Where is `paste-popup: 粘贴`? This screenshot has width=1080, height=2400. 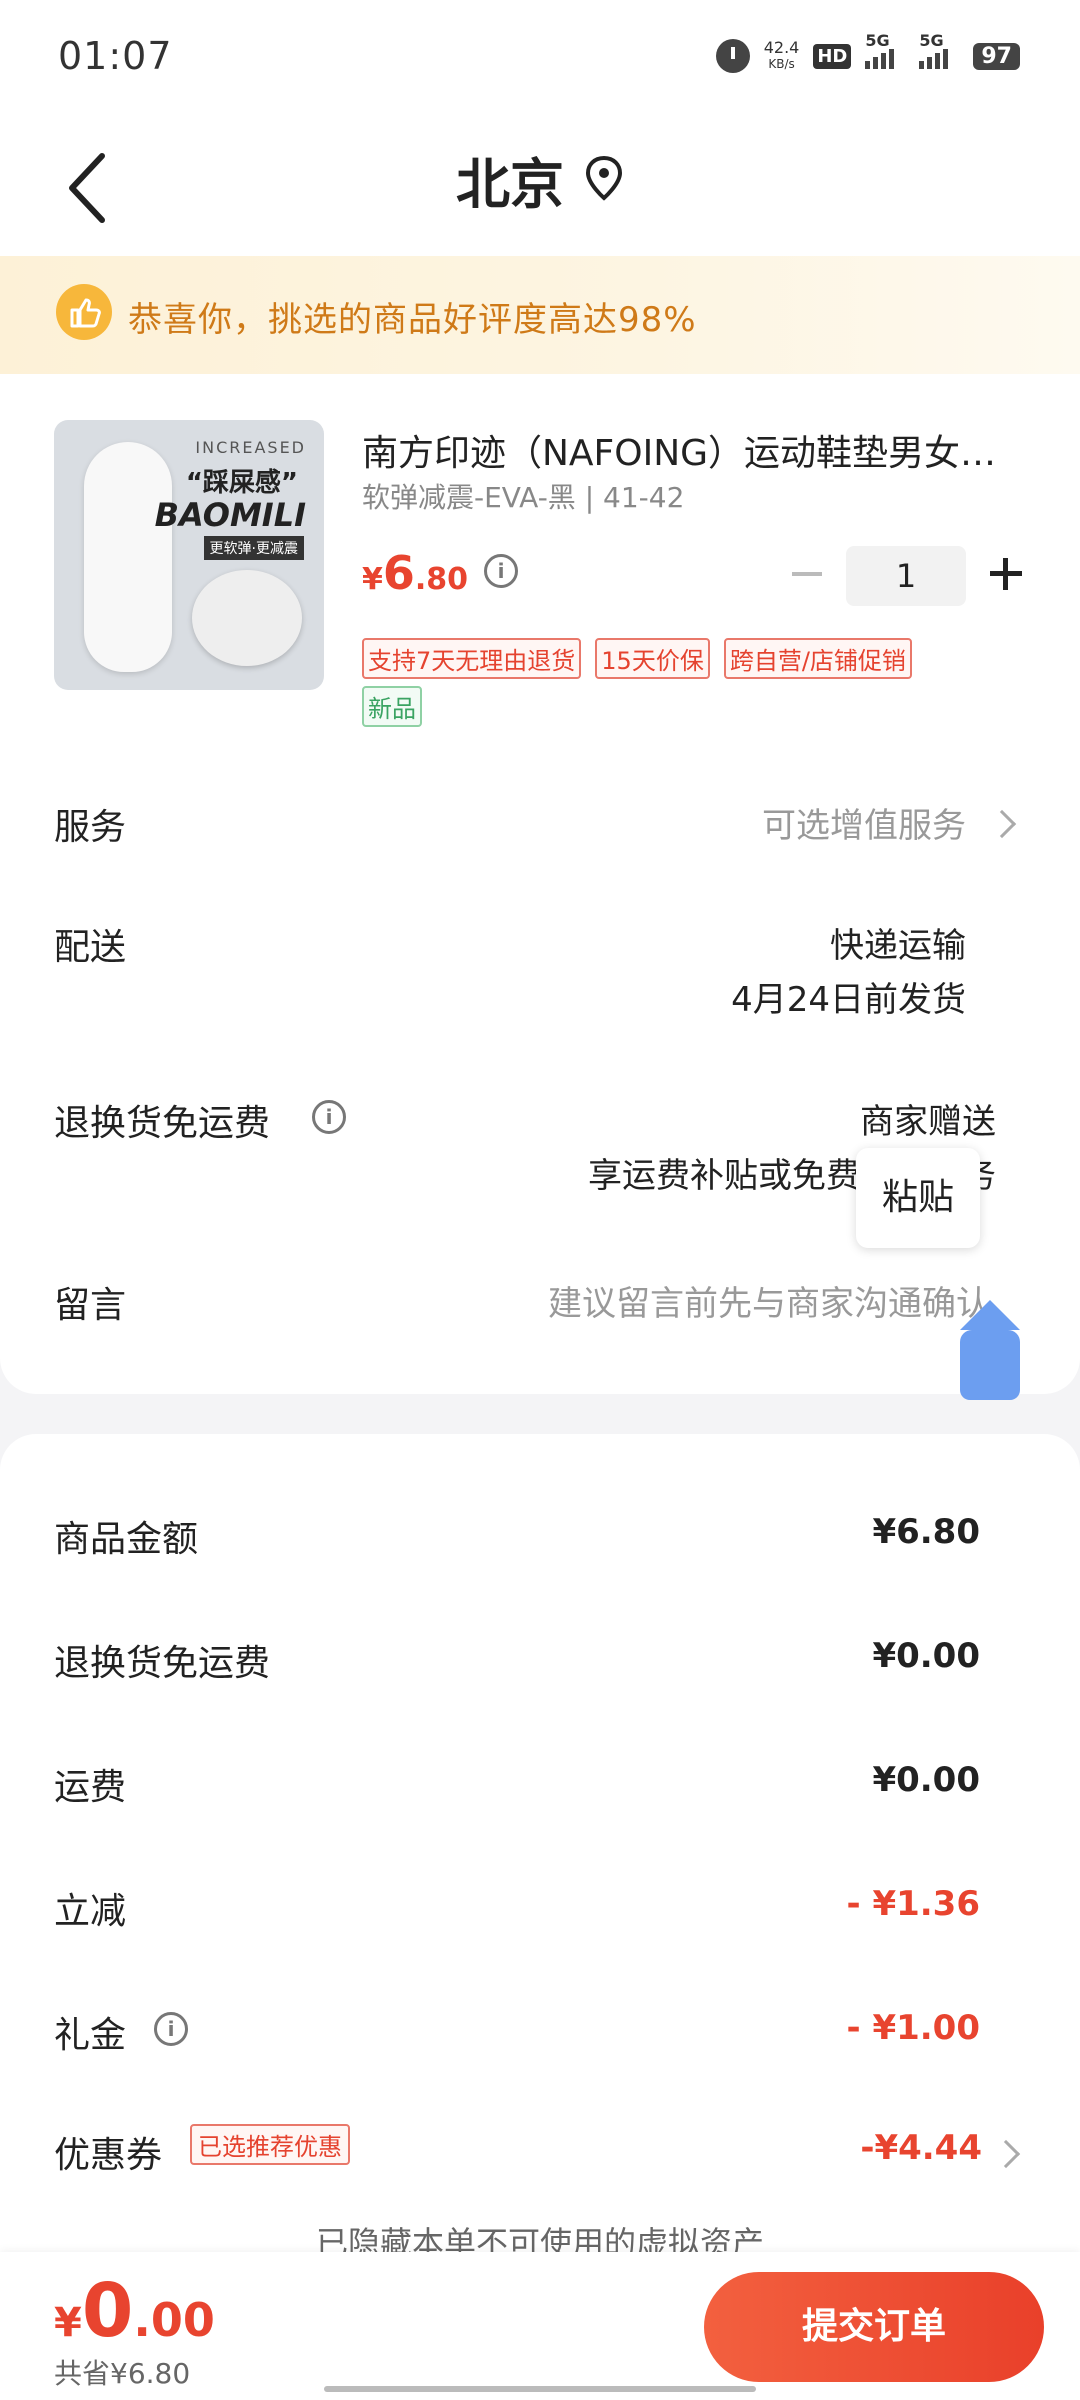
paste-popup: 粘贴 is located at coordinates (918, 1198).